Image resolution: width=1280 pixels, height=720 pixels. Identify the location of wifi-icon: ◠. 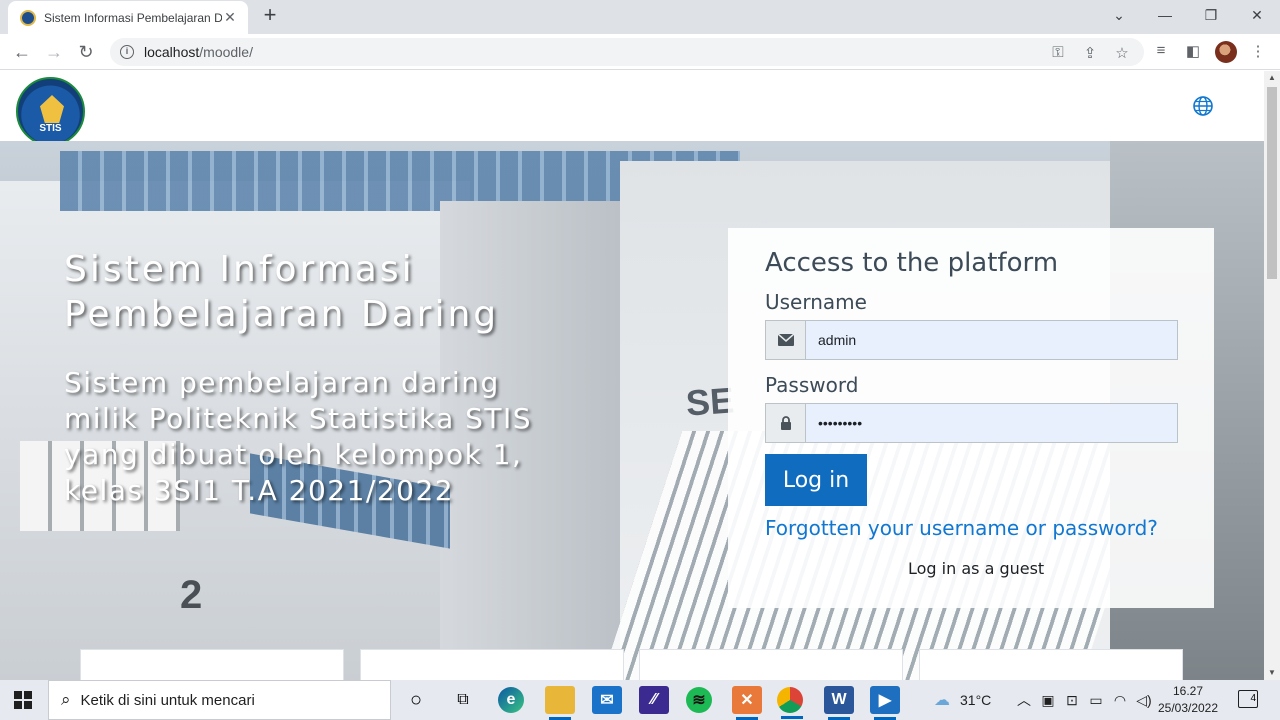
(1120, 700).